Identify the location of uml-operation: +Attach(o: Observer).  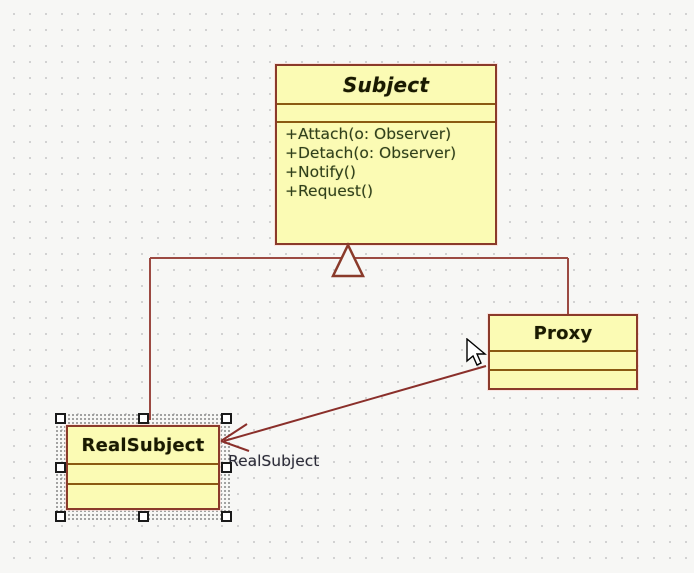
(368, 134).